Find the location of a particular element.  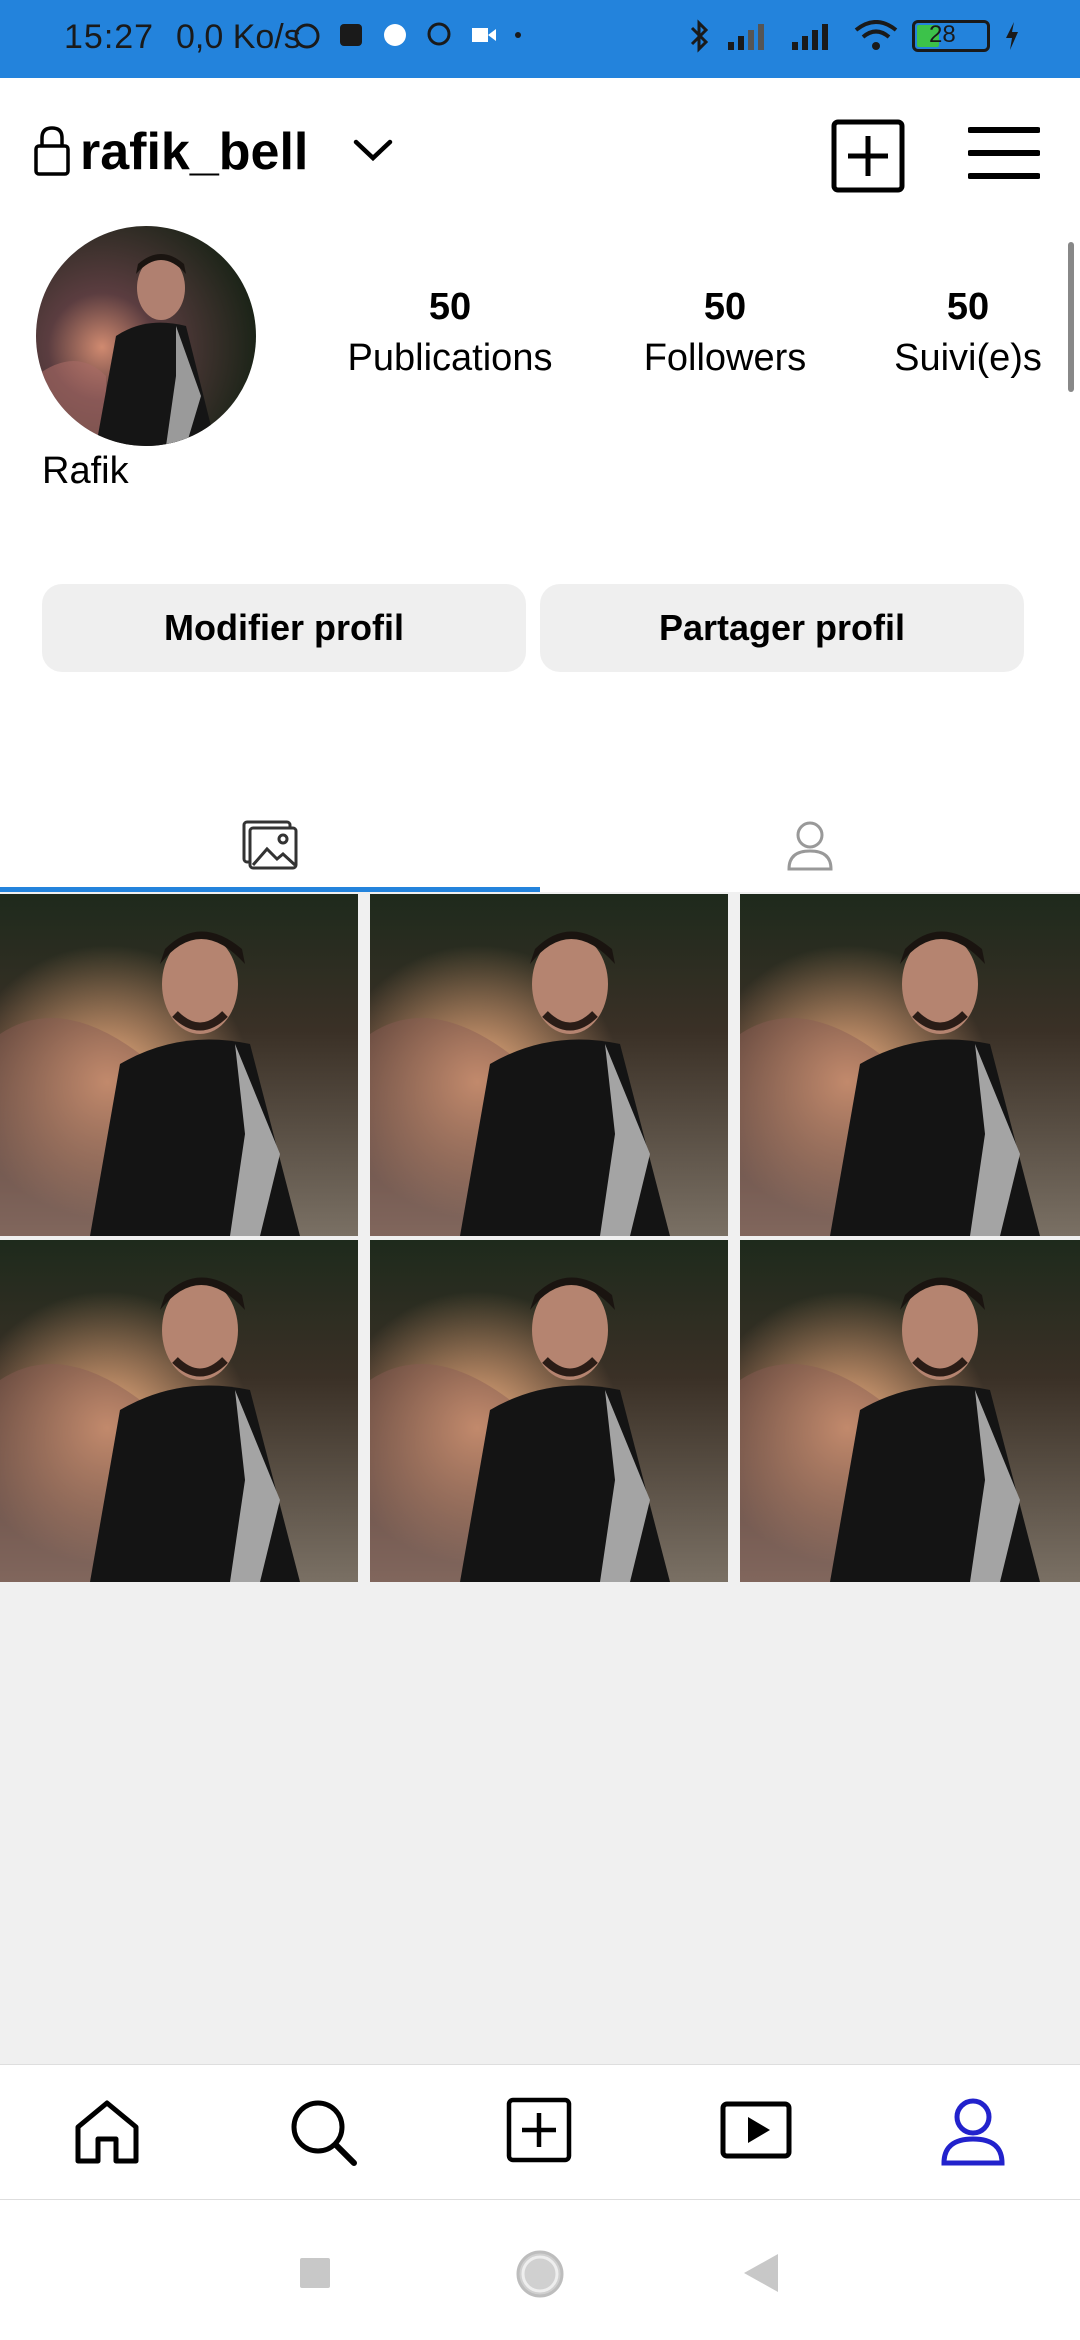

wifi-icon is located at coordinates (876, 35).